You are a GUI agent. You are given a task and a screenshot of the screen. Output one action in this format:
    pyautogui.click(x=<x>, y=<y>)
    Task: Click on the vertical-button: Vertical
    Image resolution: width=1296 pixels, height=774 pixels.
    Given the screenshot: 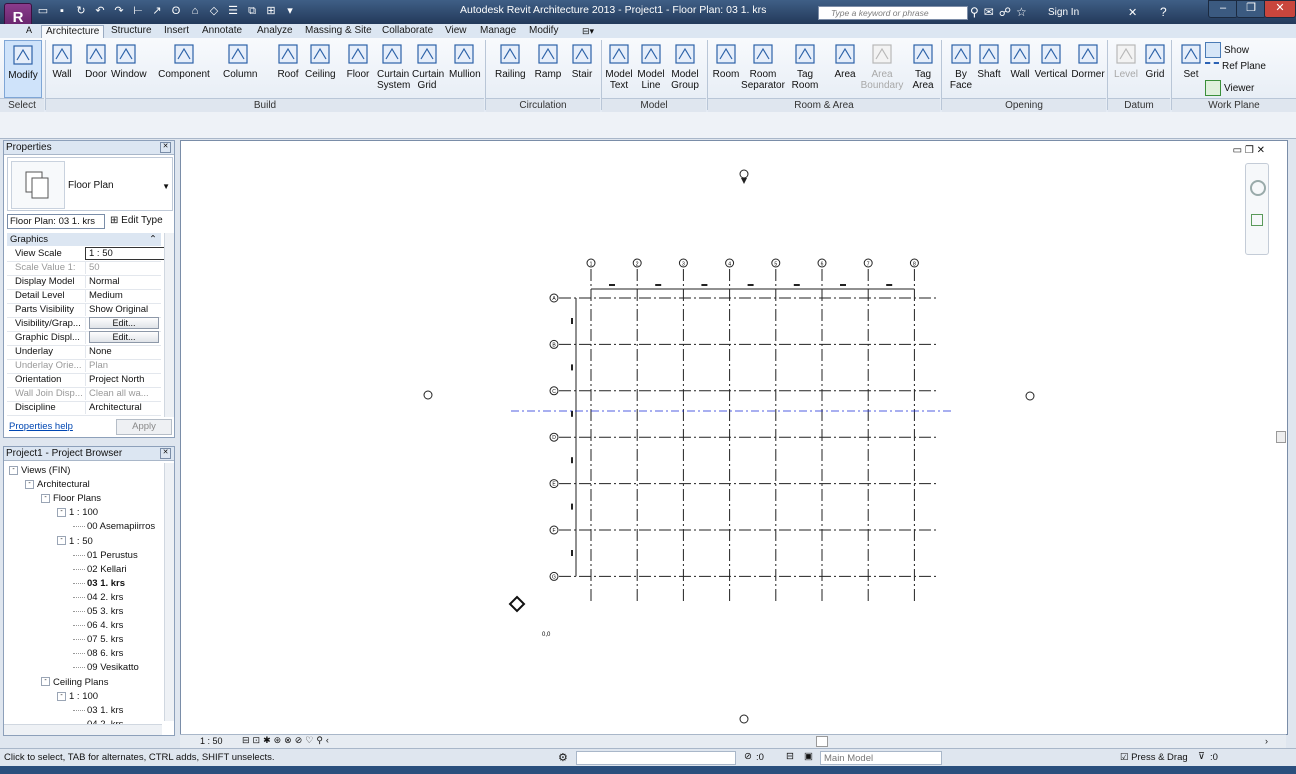 What is the action you would take?
    pyautogui.click(x=1051, y=68)
    